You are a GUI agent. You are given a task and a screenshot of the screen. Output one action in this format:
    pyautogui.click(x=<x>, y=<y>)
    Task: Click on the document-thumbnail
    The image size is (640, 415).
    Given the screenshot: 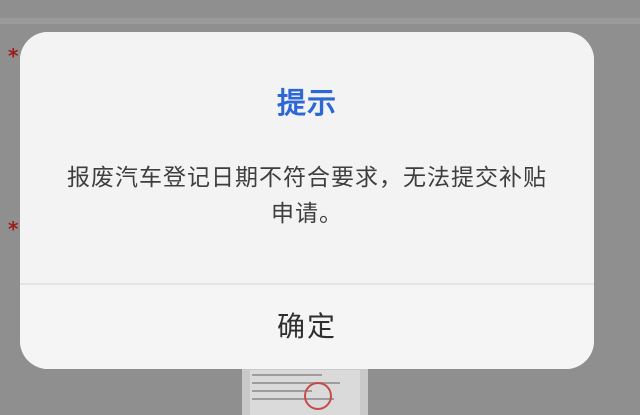 What is the action you would take?
    pyautogui.click(x=305, y=390)
    